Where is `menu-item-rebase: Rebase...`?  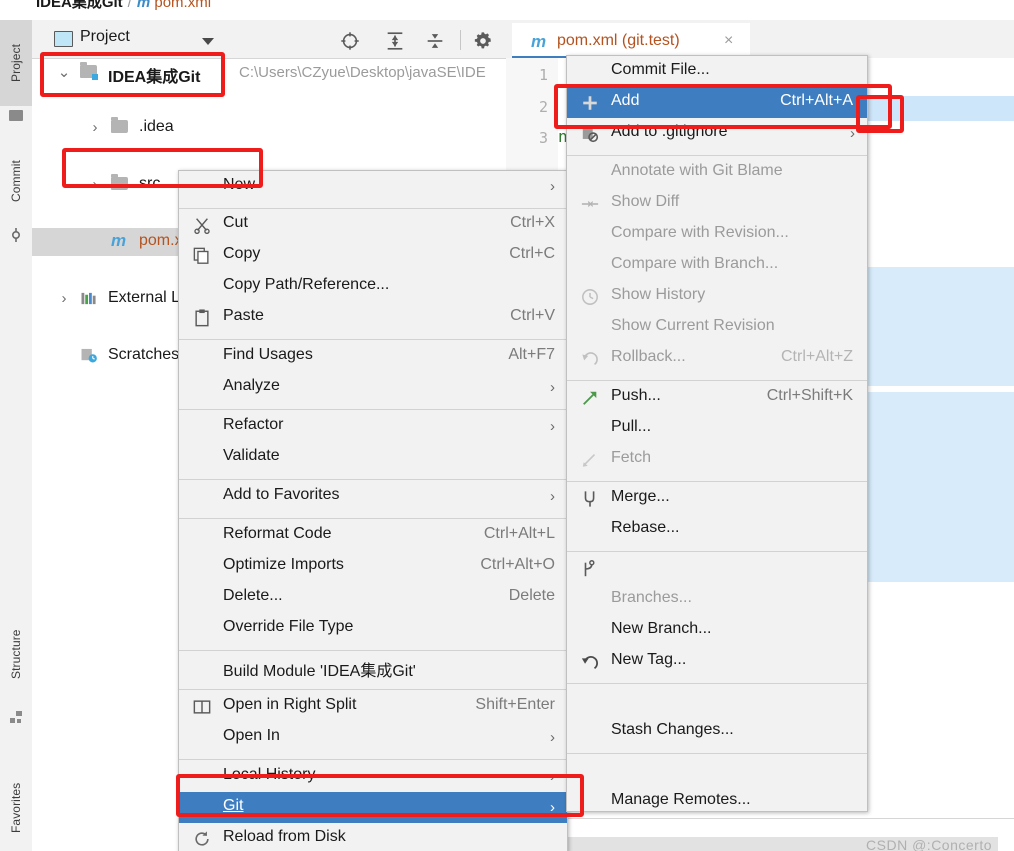
menu-item-rebase: Rebase... is located at coordinates (717, 529).